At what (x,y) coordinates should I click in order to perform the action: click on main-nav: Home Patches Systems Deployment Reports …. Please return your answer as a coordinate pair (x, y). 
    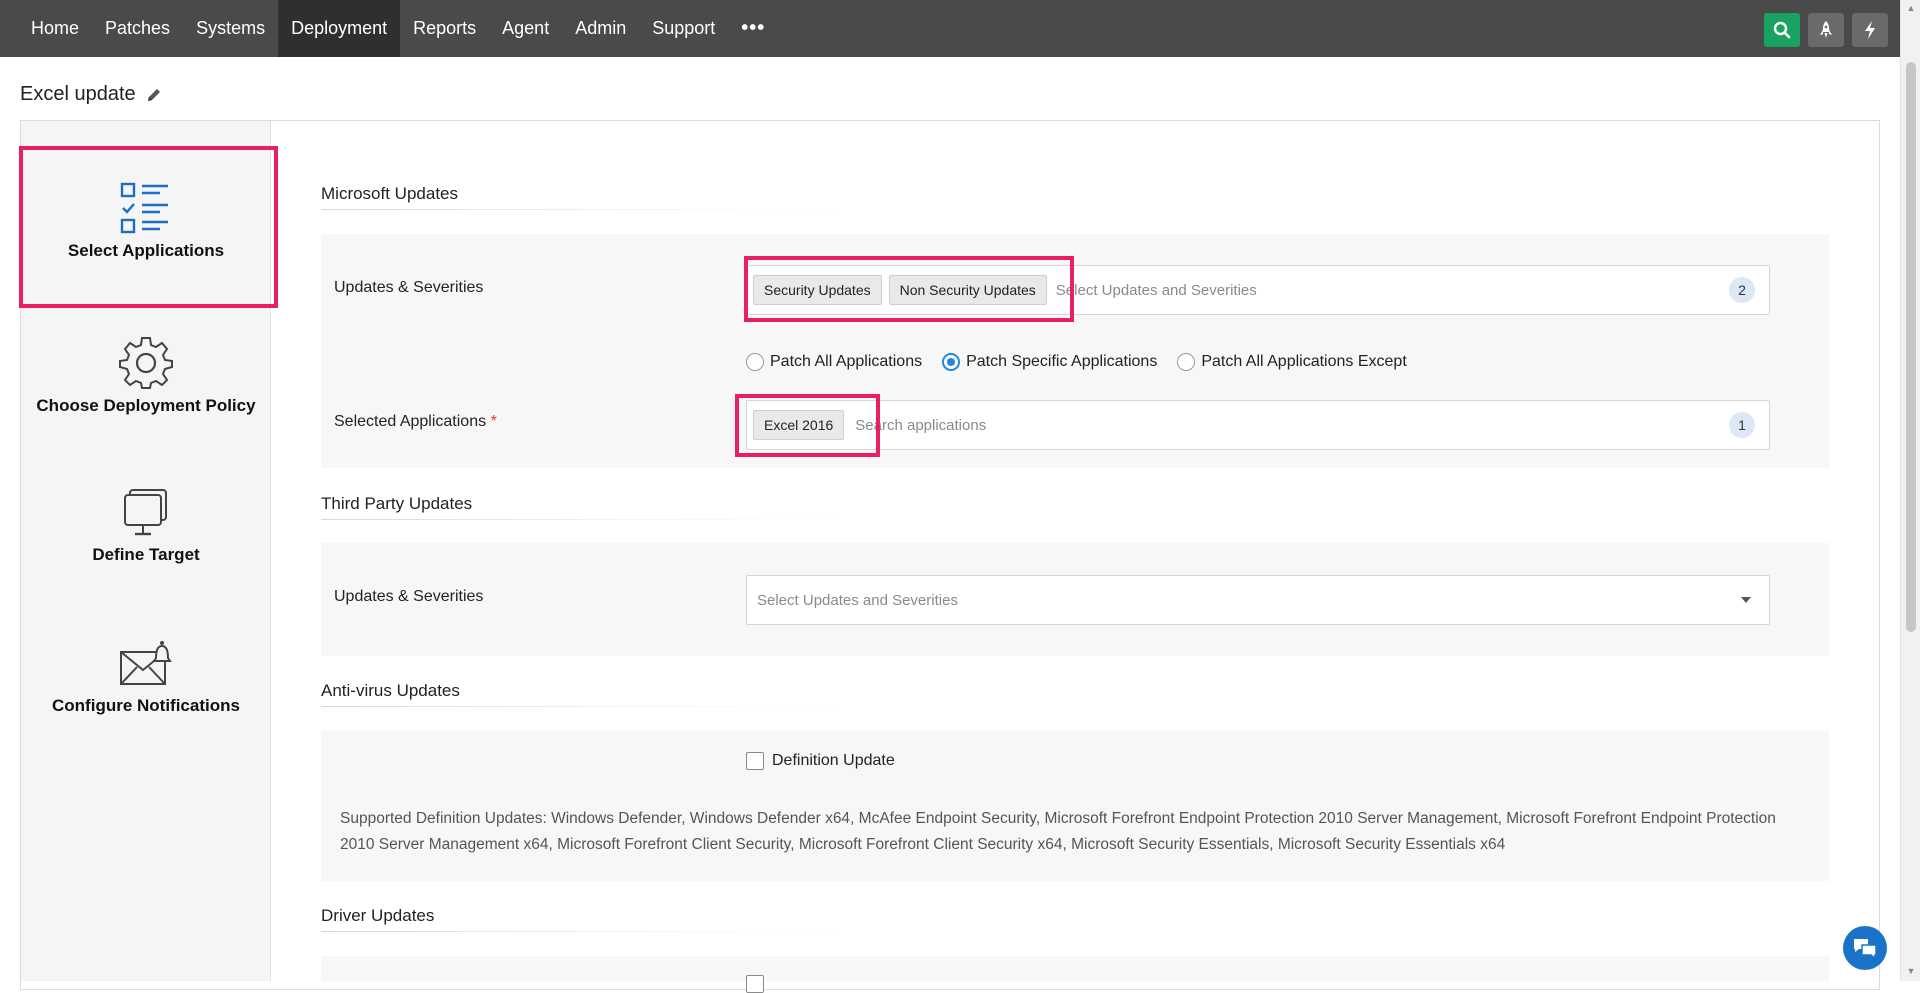
    Looking at the image, I should click on (398, 28).